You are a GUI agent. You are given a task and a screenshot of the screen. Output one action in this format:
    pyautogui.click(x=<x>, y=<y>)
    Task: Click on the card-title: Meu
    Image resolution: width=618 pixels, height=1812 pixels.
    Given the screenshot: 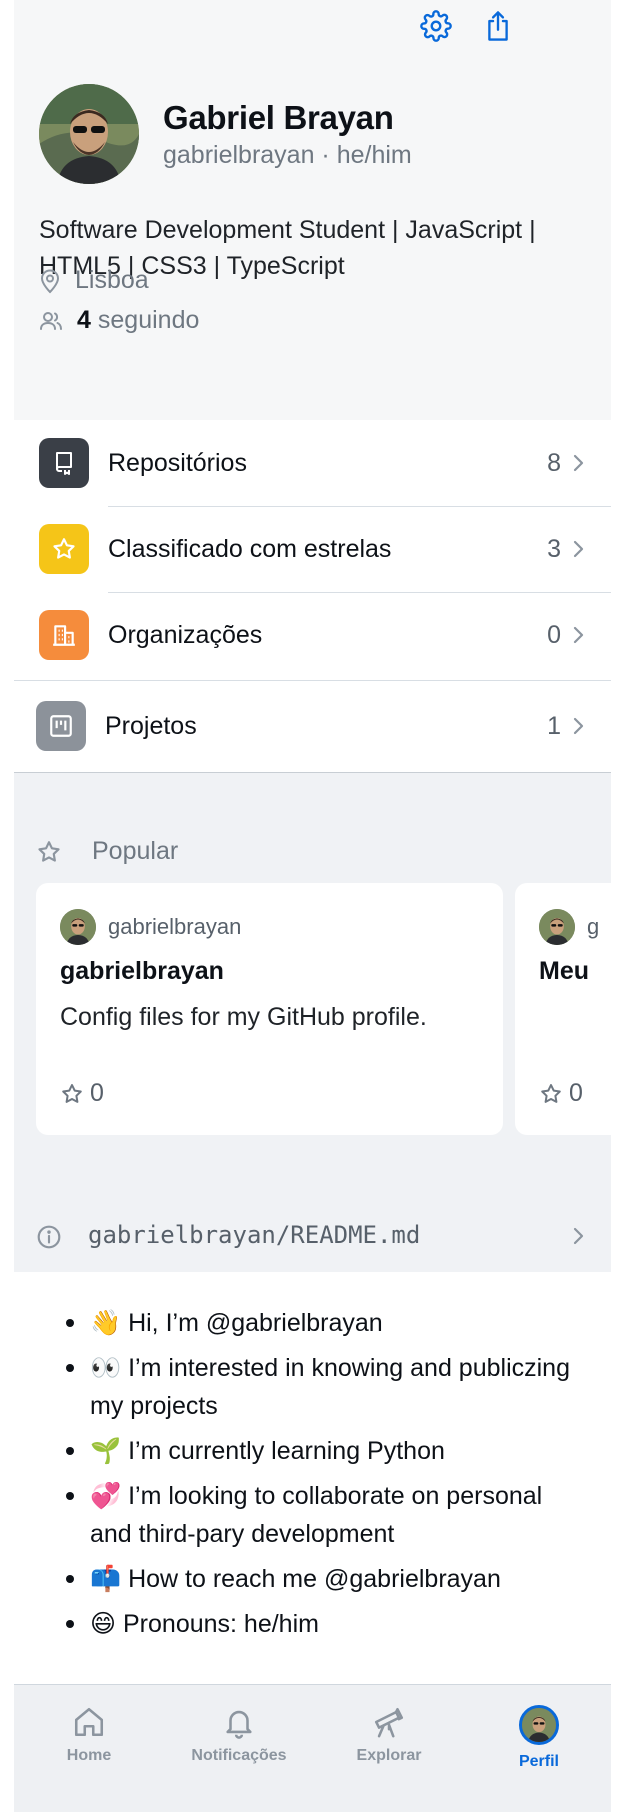 What is the action you would take?
    pyautogui.click(x=564, y=971)
    